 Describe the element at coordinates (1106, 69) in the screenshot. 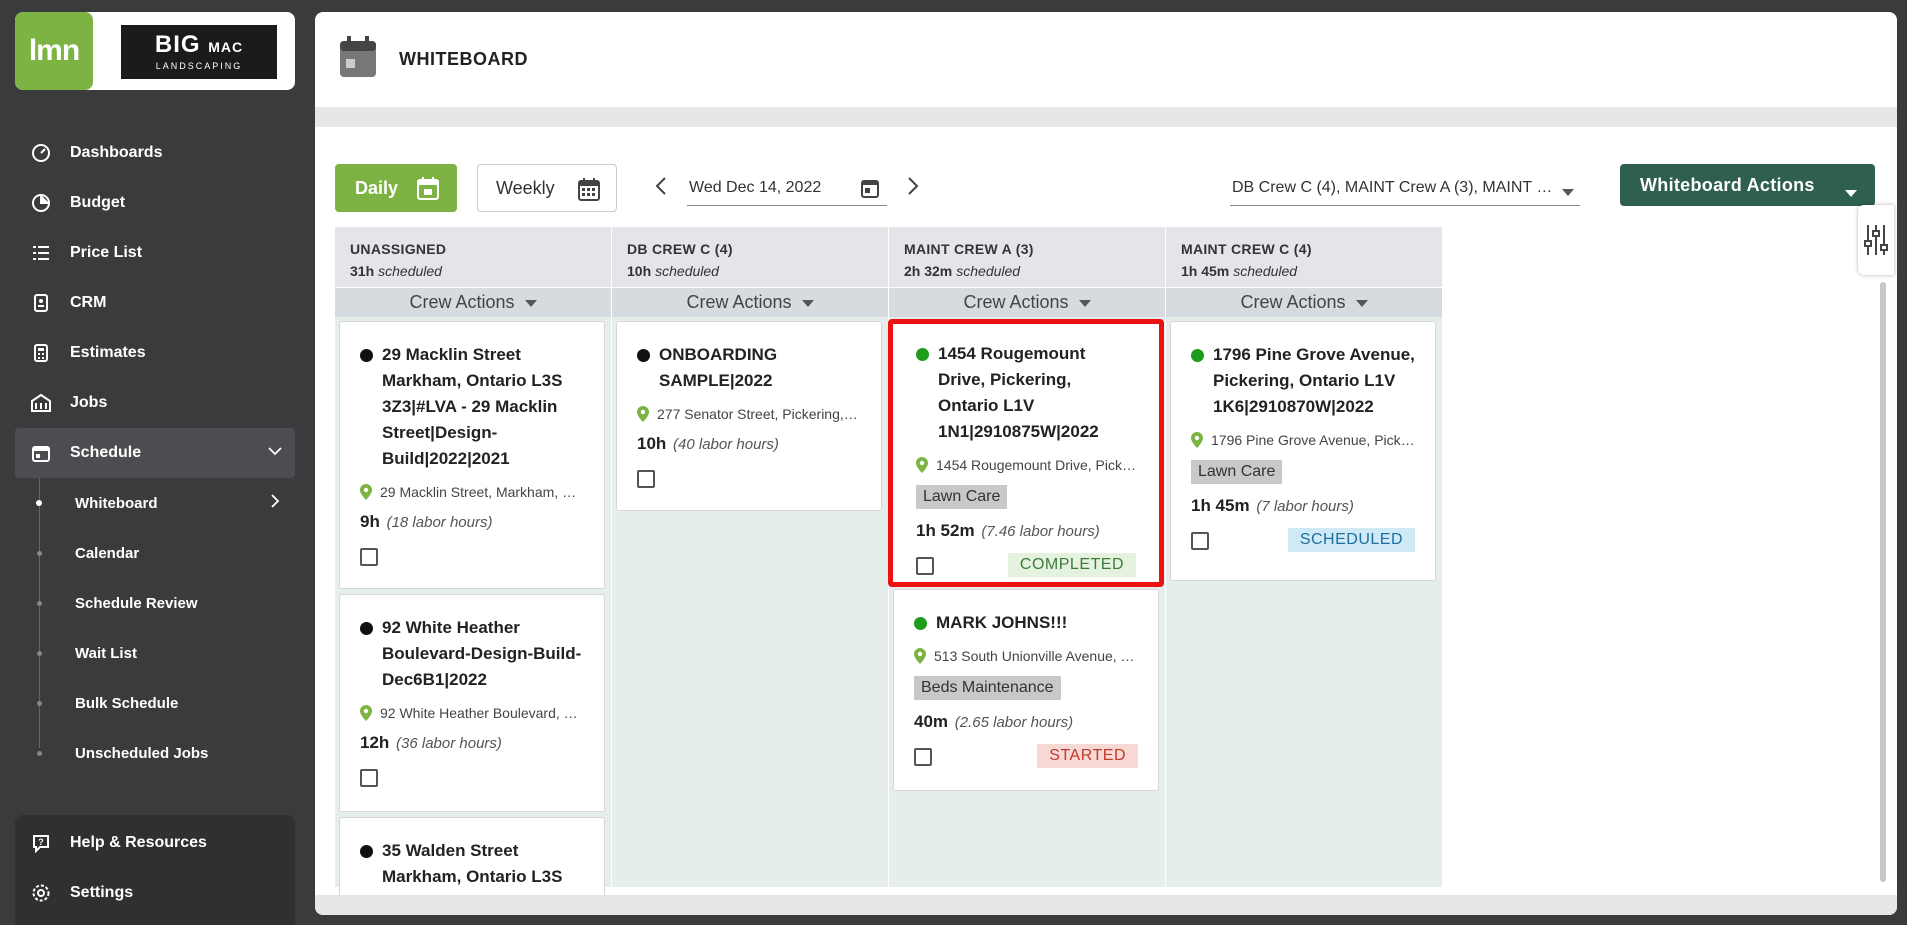

I see `page-header: WHITEBOARD` at that location.